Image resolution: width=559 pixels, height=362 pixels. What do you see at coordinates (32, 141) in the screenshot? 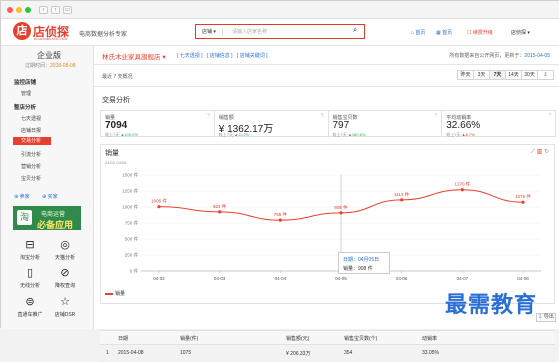
I see `sidebar-item-trade-analysis: 交易分析` at bounding box center [32, 141].